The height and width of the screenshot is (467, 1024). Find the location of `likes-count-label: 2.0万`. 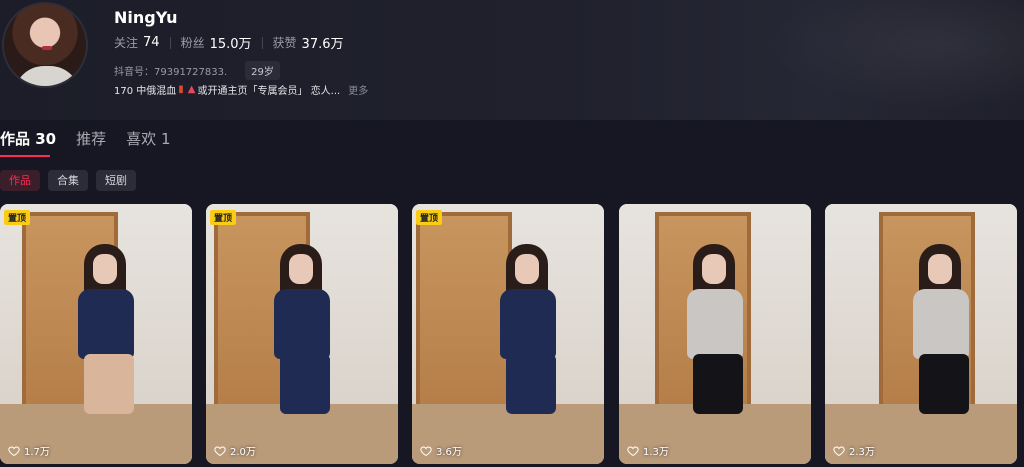

likes-count-label: 2.0万 is located at coordinates (243, 452).